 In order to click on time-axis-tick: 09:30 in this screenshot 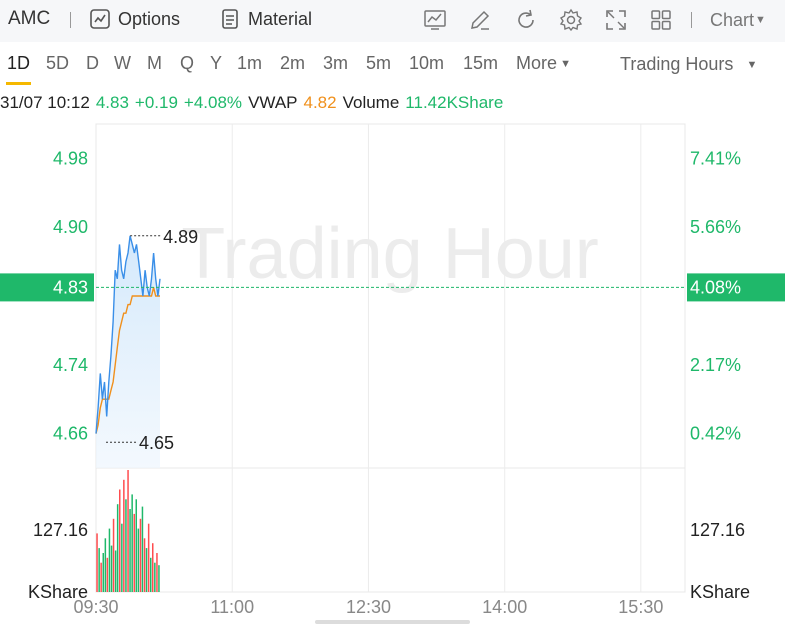, I will do `click(95, 607)`.